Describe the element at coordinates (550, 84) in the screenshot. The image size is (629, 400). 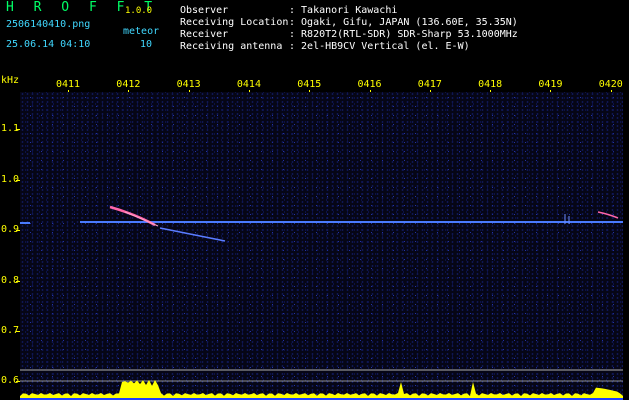
I see `time-tick-label: 0419` at that location.